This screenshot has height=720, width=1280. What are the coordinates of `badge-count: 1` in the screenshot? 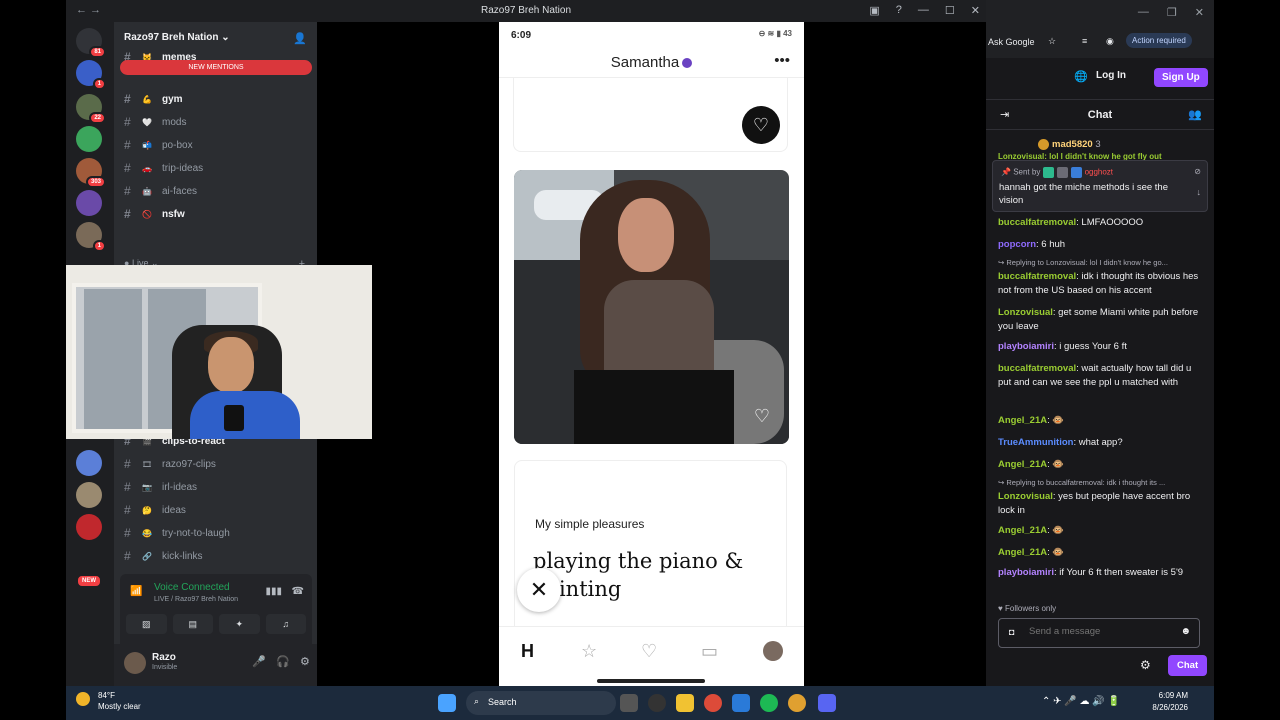 It's located at (99, 246).